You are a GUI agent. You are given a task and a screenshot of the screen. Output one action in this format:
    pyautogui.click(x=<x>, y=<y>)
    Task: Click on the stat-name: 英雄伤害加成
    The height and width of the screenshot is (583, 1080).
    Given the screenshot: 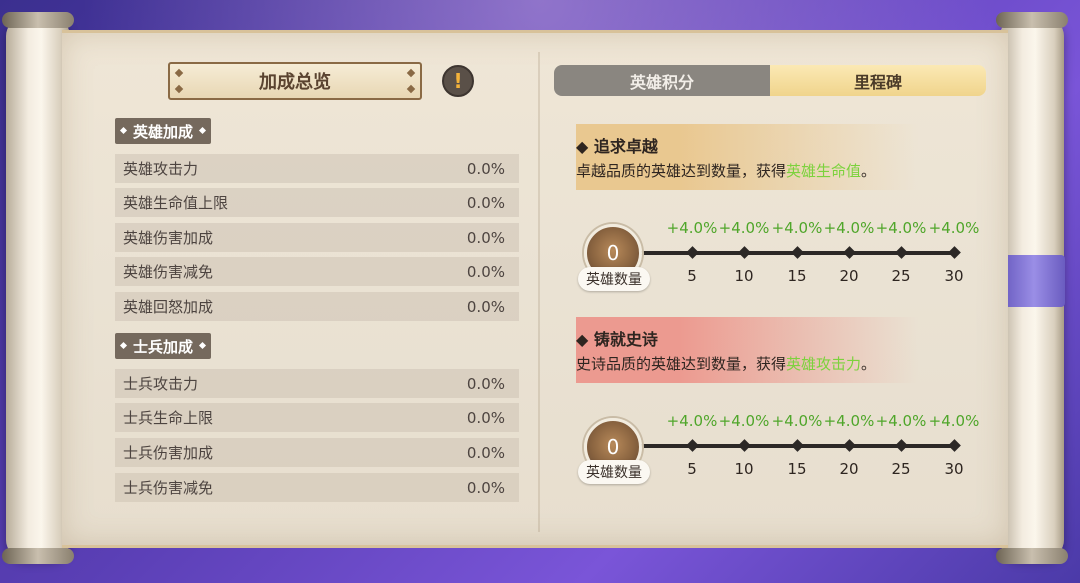 What is the action you would take?
    pyautogui.click(x=168, y=238)
    